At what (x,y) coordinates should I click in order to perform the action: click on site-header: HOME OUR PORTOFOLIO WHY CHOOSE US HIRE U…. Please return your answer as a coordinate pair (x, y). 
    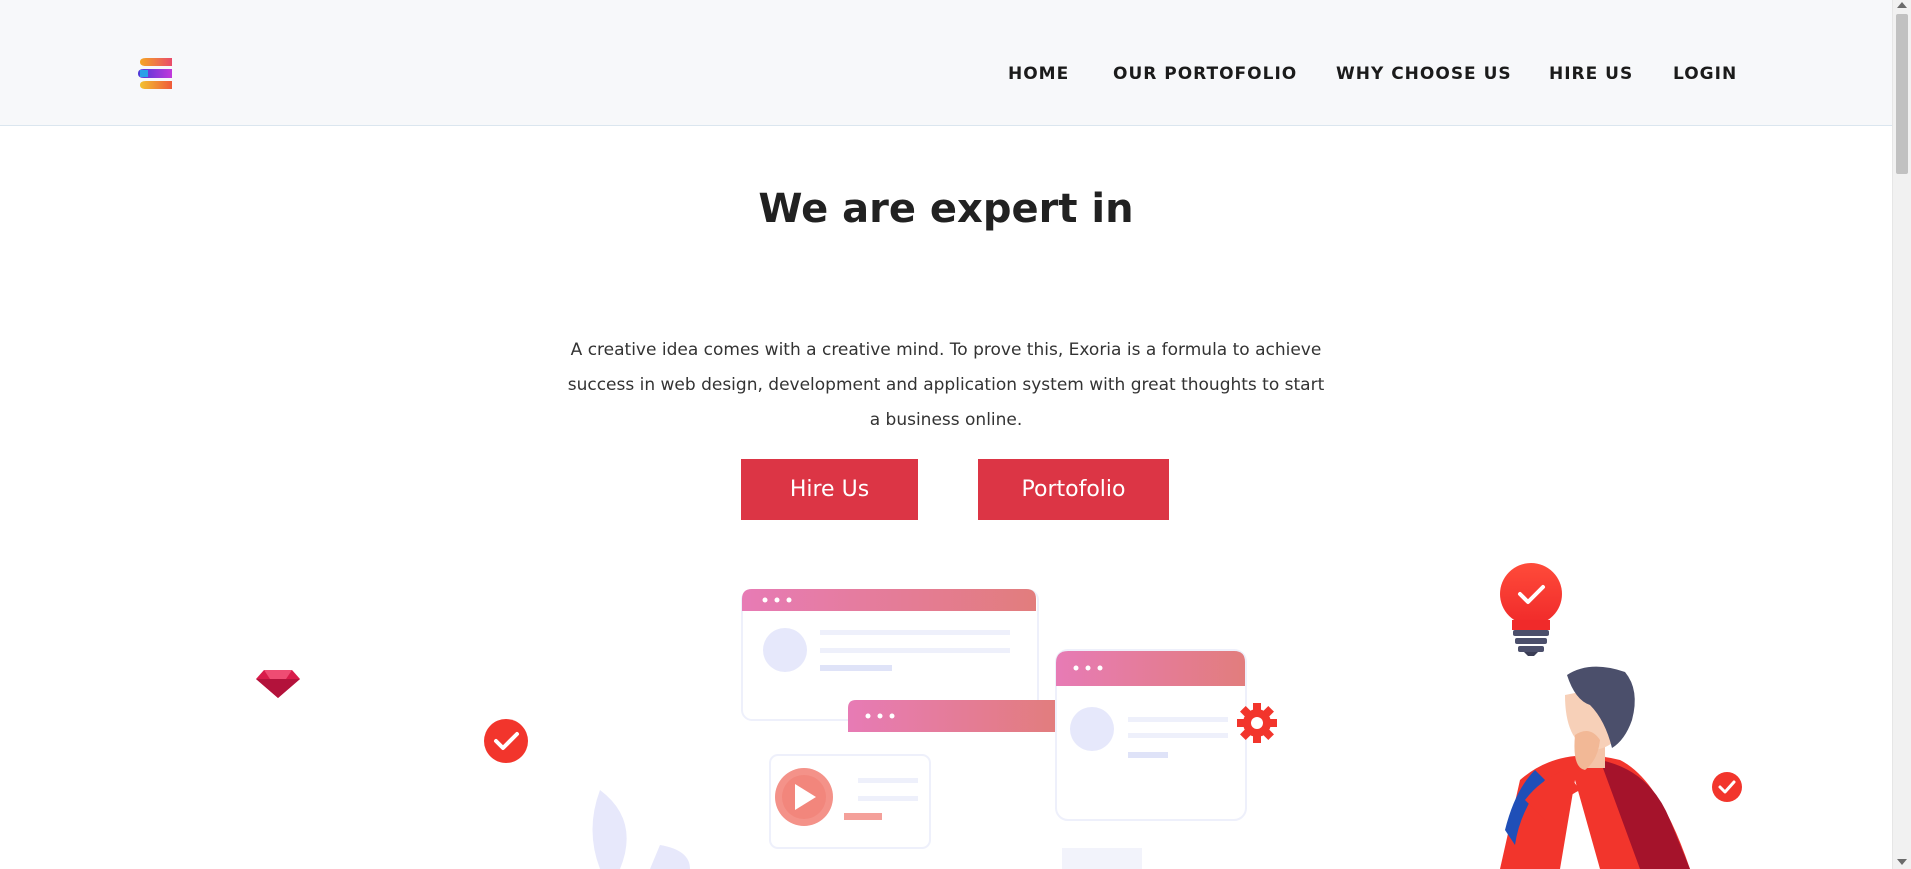
    Looking at the image, I should click on (946, 63).